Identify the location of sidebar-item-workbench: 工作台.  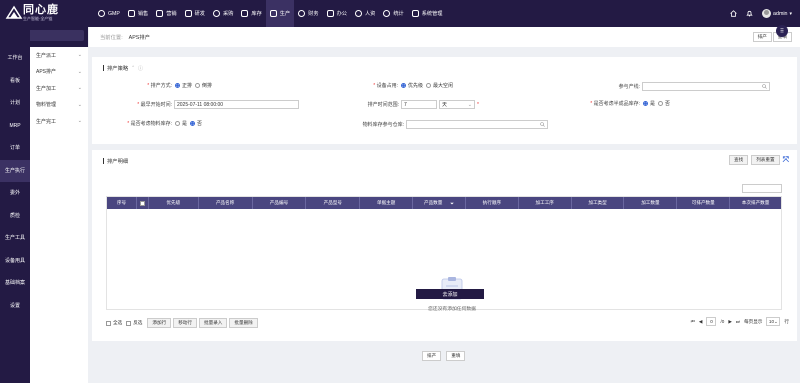
(15, 58).